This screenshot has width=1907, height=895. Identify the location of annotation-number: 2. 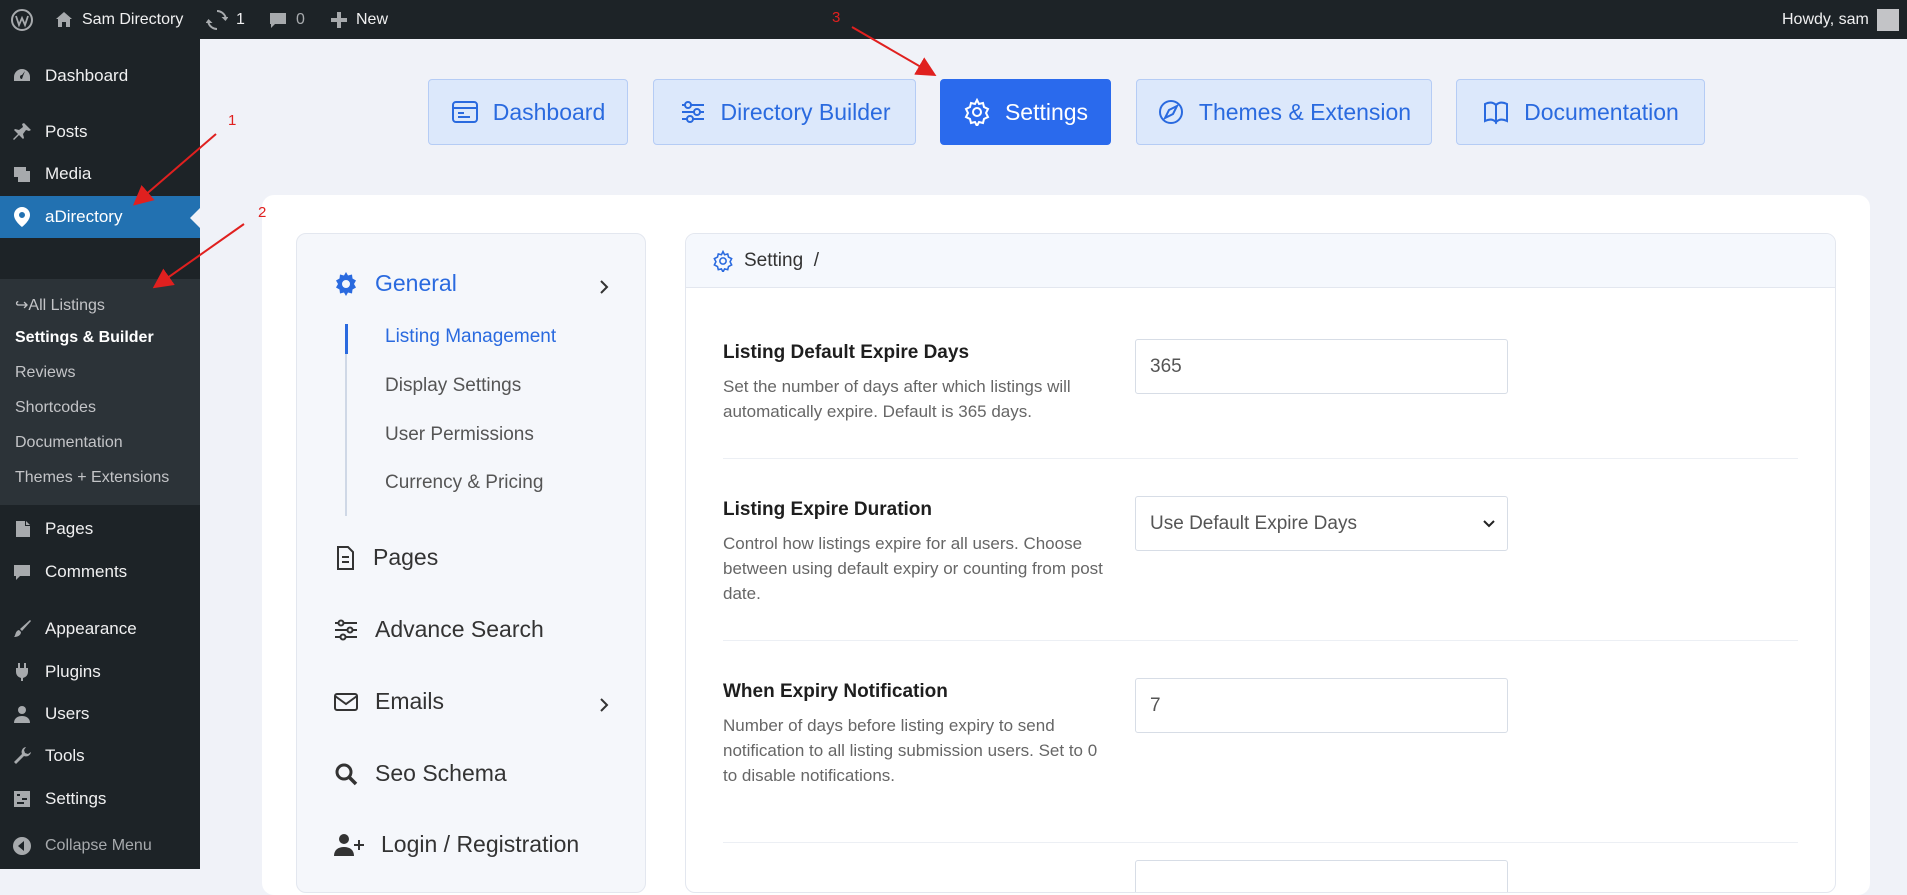
(262, 212).